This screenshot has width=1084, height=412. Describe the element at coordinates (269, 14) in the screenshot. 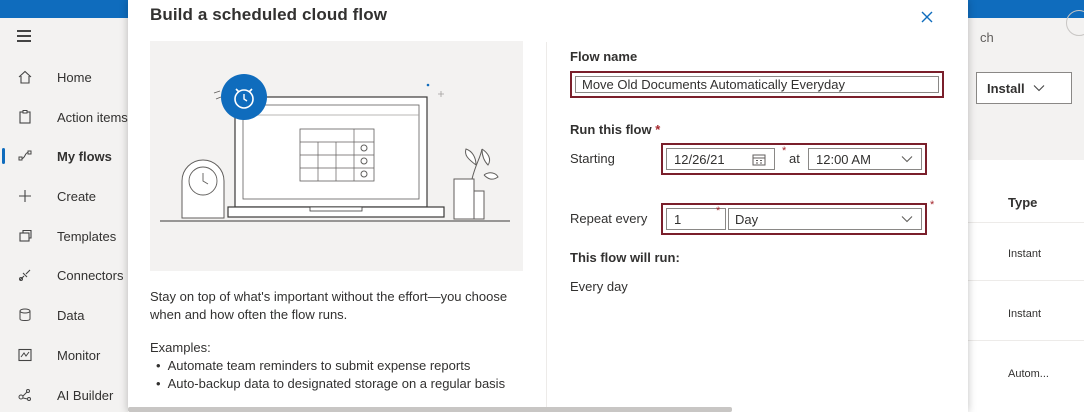

I see `dialog-title: Build a scheduled cloud flow` at that location.